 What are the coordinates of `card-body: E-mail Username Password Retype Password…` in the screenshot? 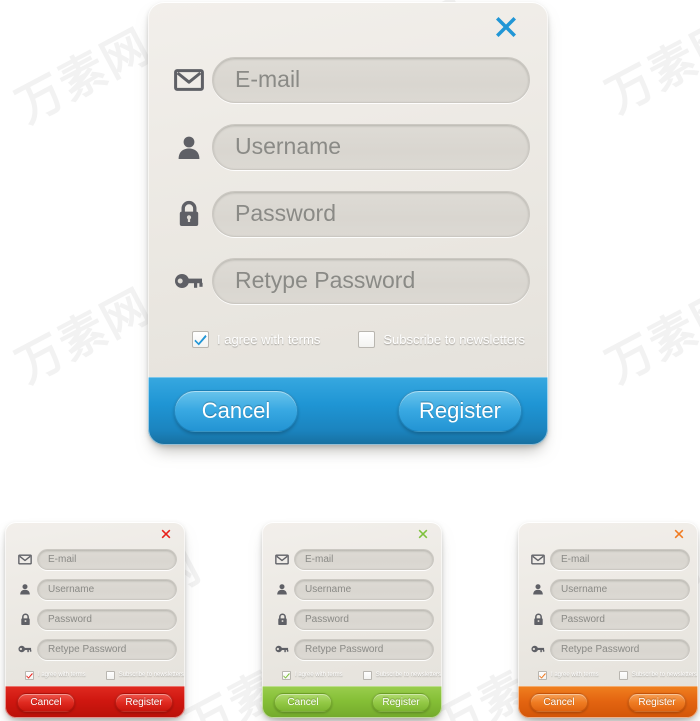 It's located at (352, 604).